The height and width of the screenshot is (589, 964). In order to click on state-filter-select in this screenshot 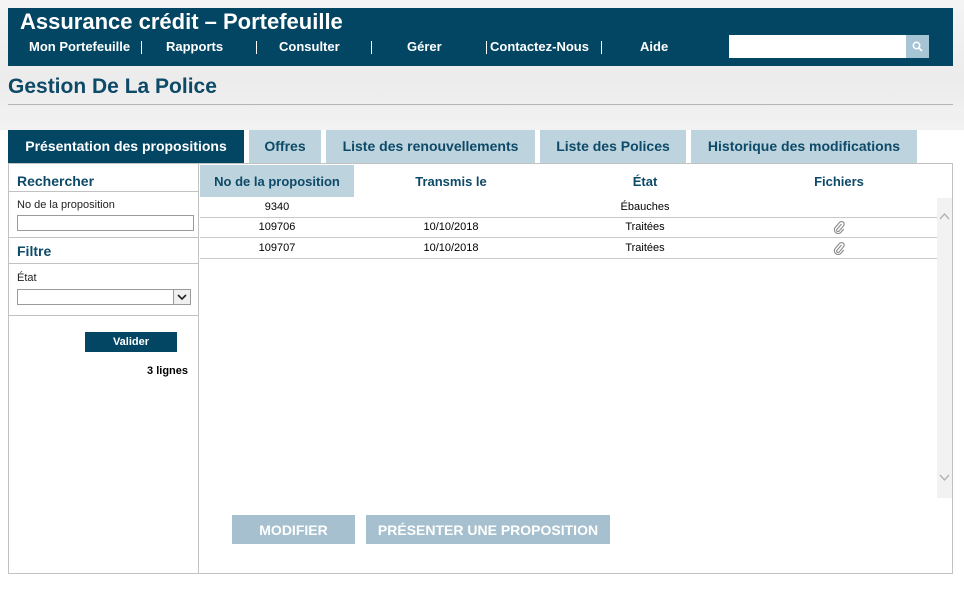, I will do `click(104, 297)`.